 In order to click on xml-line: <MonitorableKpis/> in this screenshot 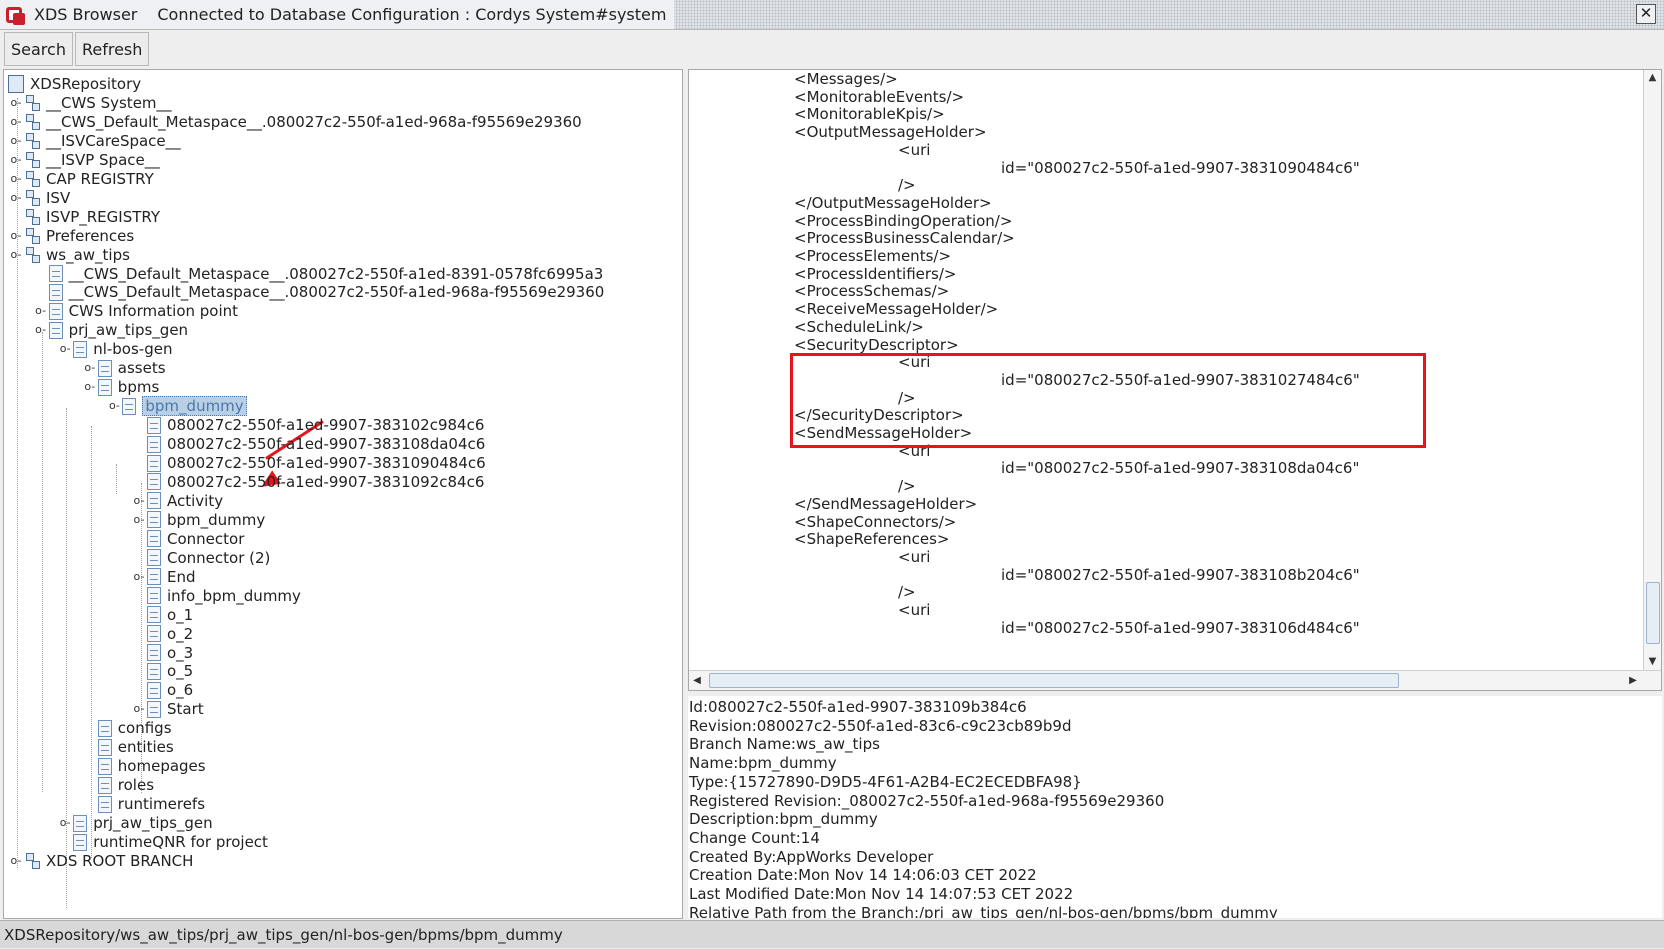, I will do `click(869, 114)`.